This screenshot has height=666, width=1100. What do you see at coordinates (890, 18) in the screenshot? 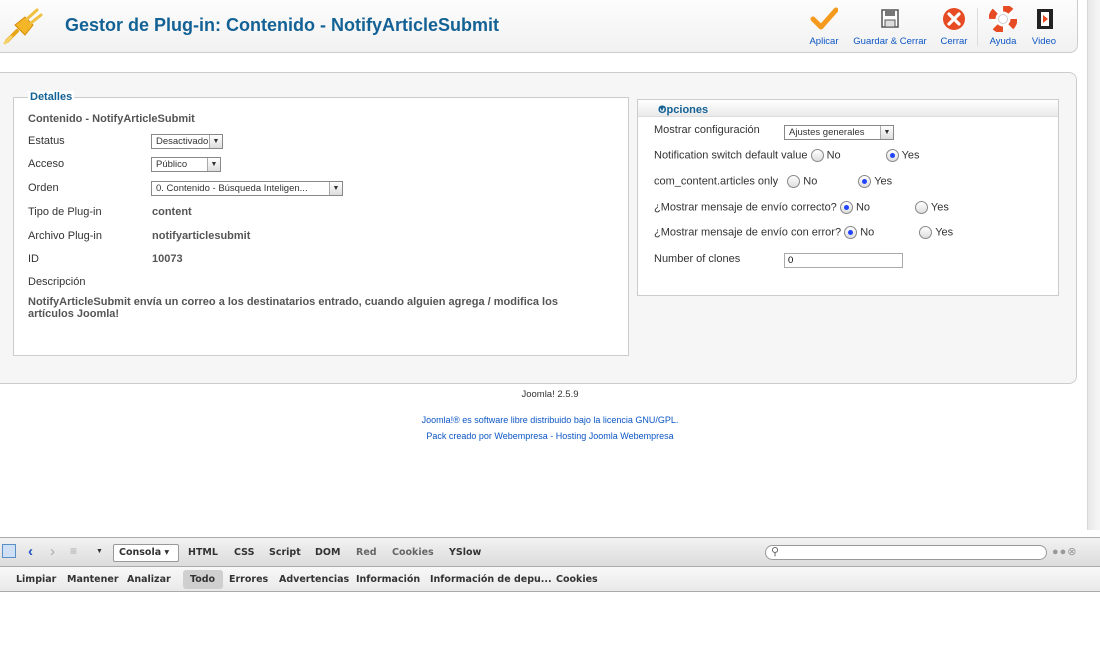
I see `floppy-disk-icon` at bounding box center [890, 18].